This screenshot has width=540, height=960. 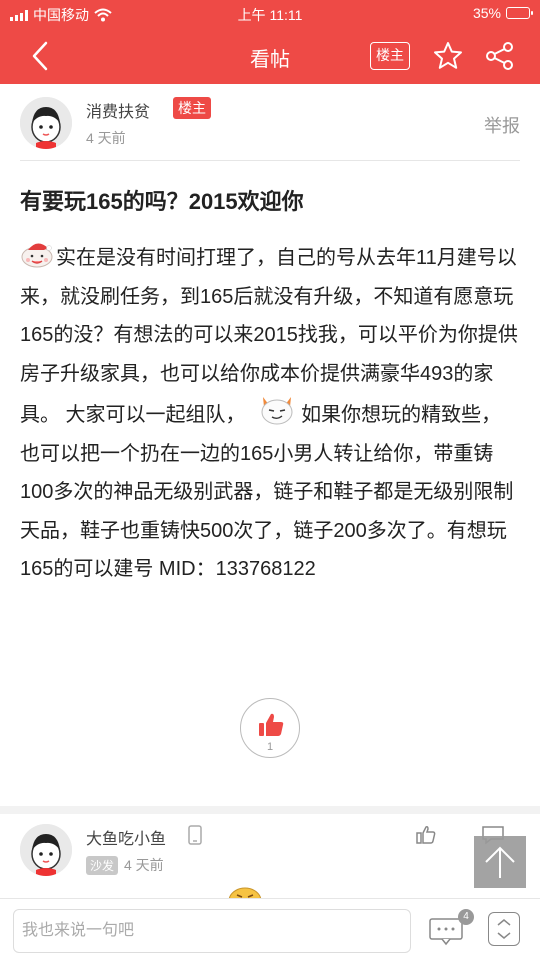 What do you see at coordinates (270, 56) in the screenshot?
I see `nav-bar: 看帖 楼主` at bounding box center [270, 56].